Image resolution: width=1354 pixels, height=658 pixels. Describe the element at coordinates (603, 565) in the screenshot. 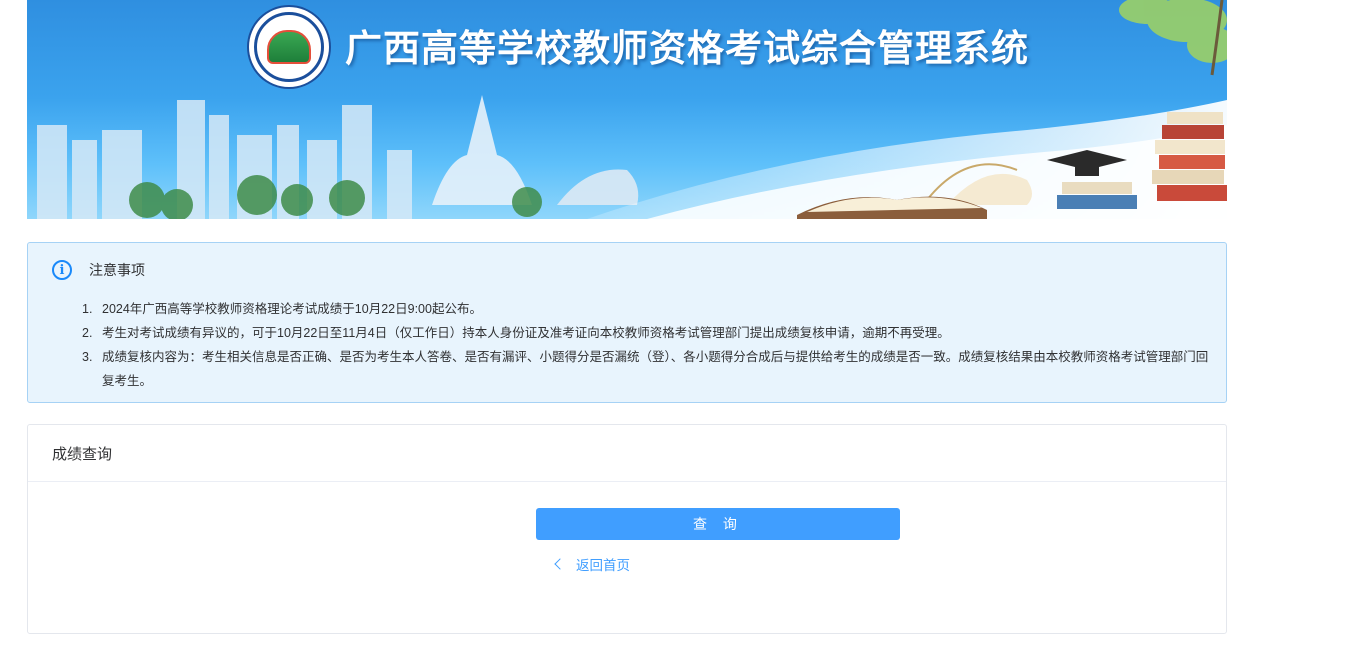

I see `back-home-label: 返回首页` at that location.